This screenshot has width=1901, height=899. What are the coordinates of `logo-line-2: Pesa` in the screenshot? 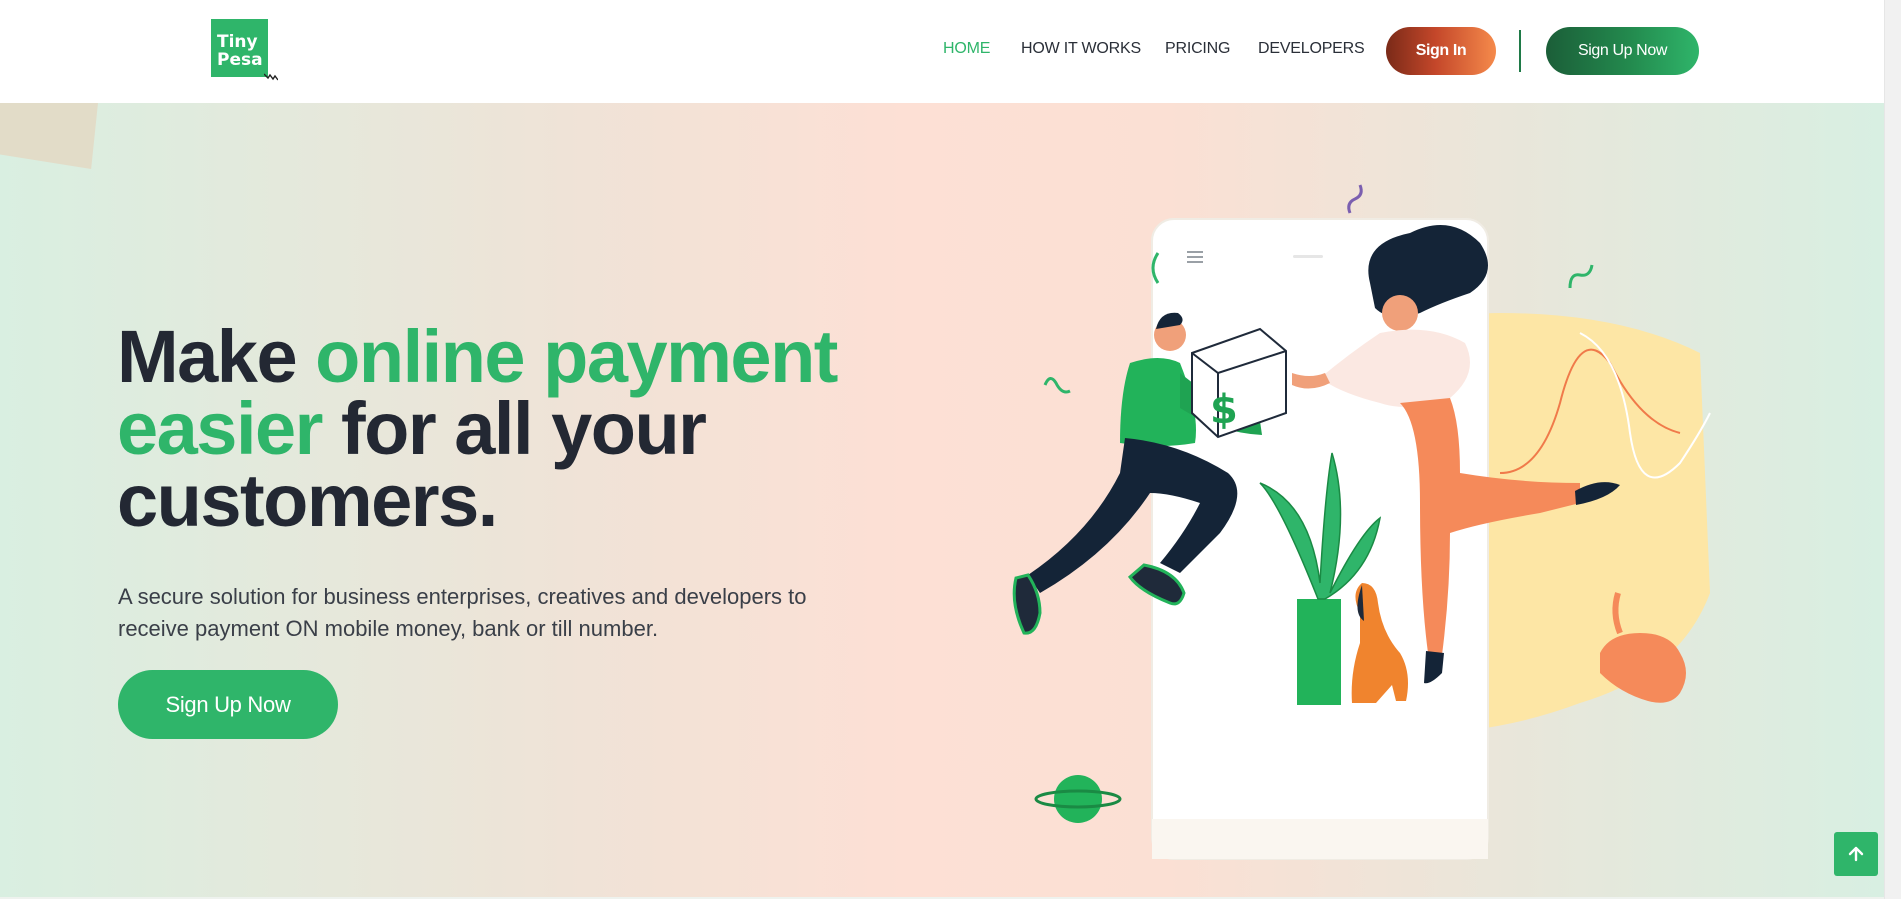 It's located at (240, 60).